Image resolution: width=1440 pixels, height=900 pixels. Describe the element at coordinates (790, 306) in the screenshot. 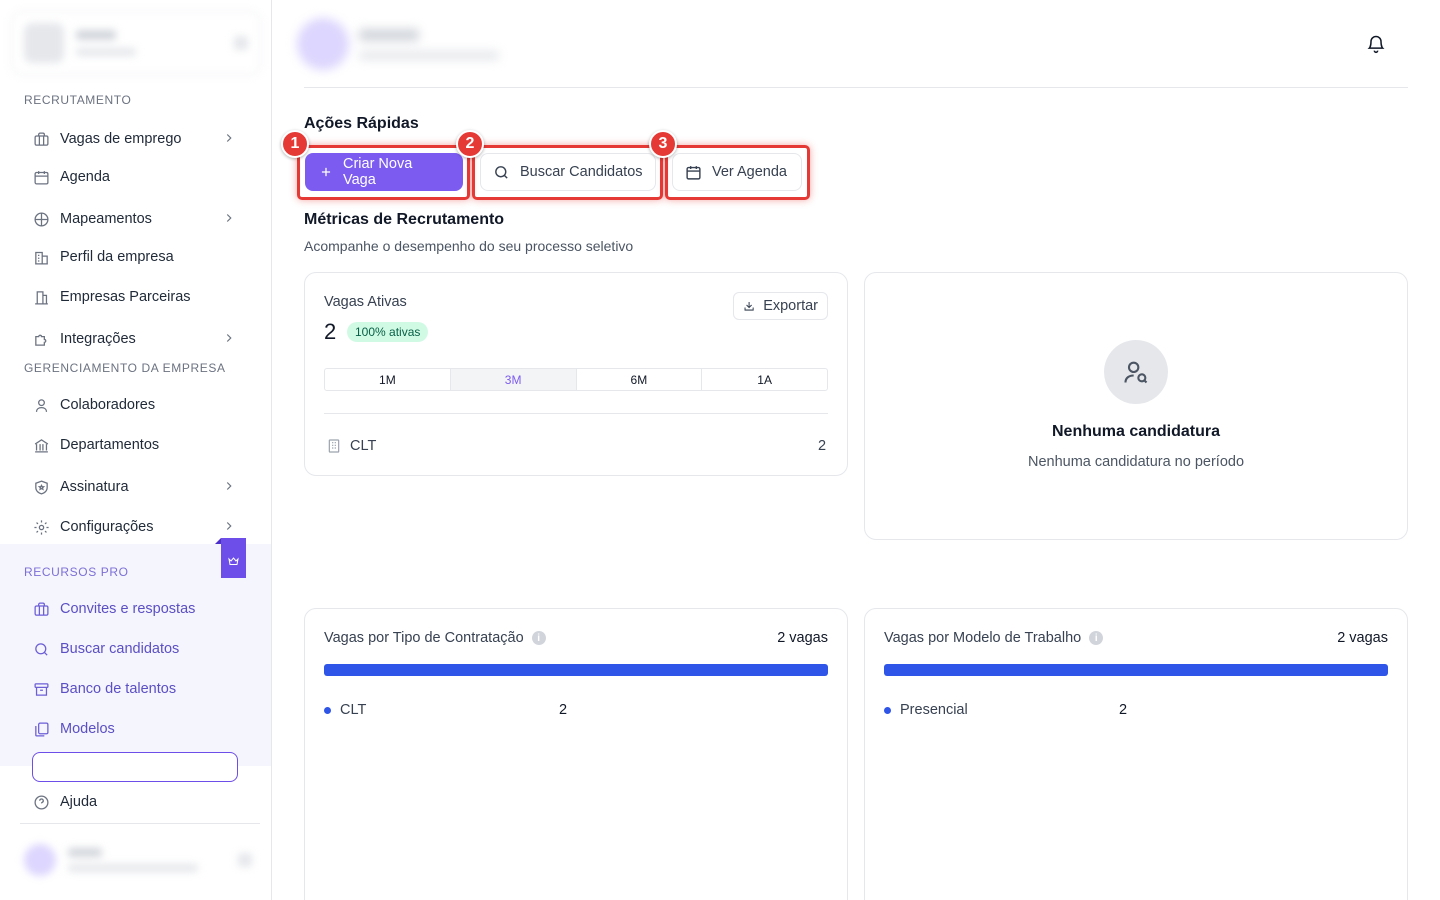

I see `export-label: Exportar` at that location.